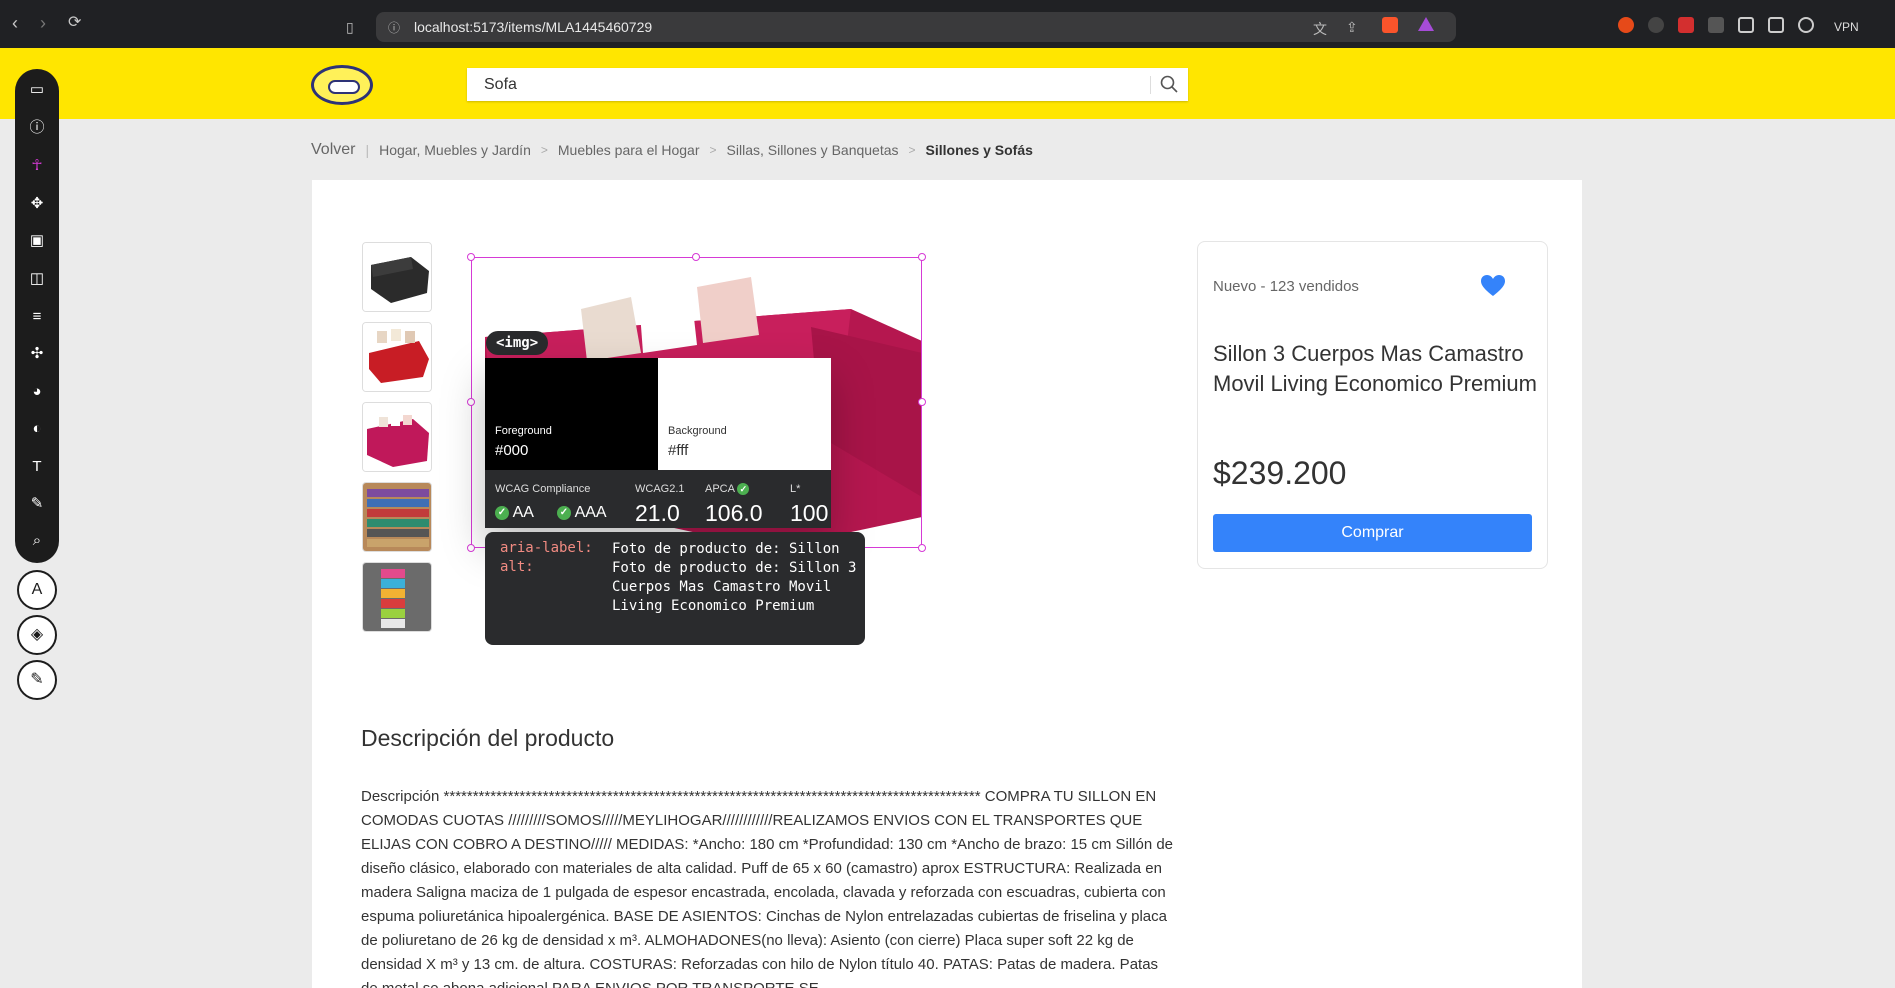 This screenshot has width=1895, height=988. What do you see at coordinates (37, 317) in the screenshot?
I see `align-icon: ≡` at bounding box center [37, 317].